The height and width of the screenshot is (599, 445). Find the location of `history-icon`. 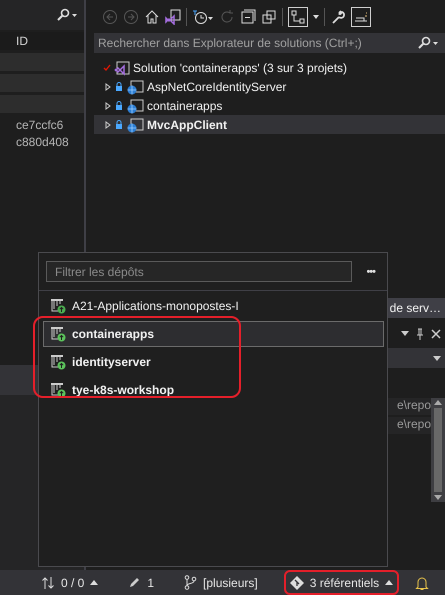

history-icon is located at coordinates (203, 16).